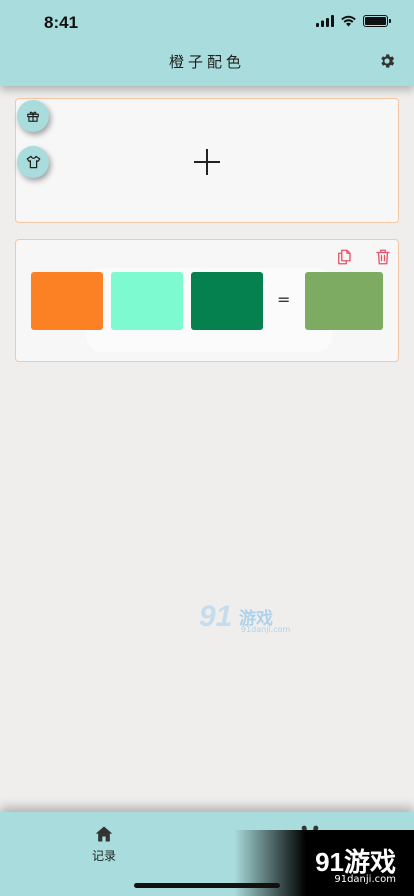 Image resolution: width=414 pixels, height=896 pixels. I want to click on battery-icon, so click(377, 21).